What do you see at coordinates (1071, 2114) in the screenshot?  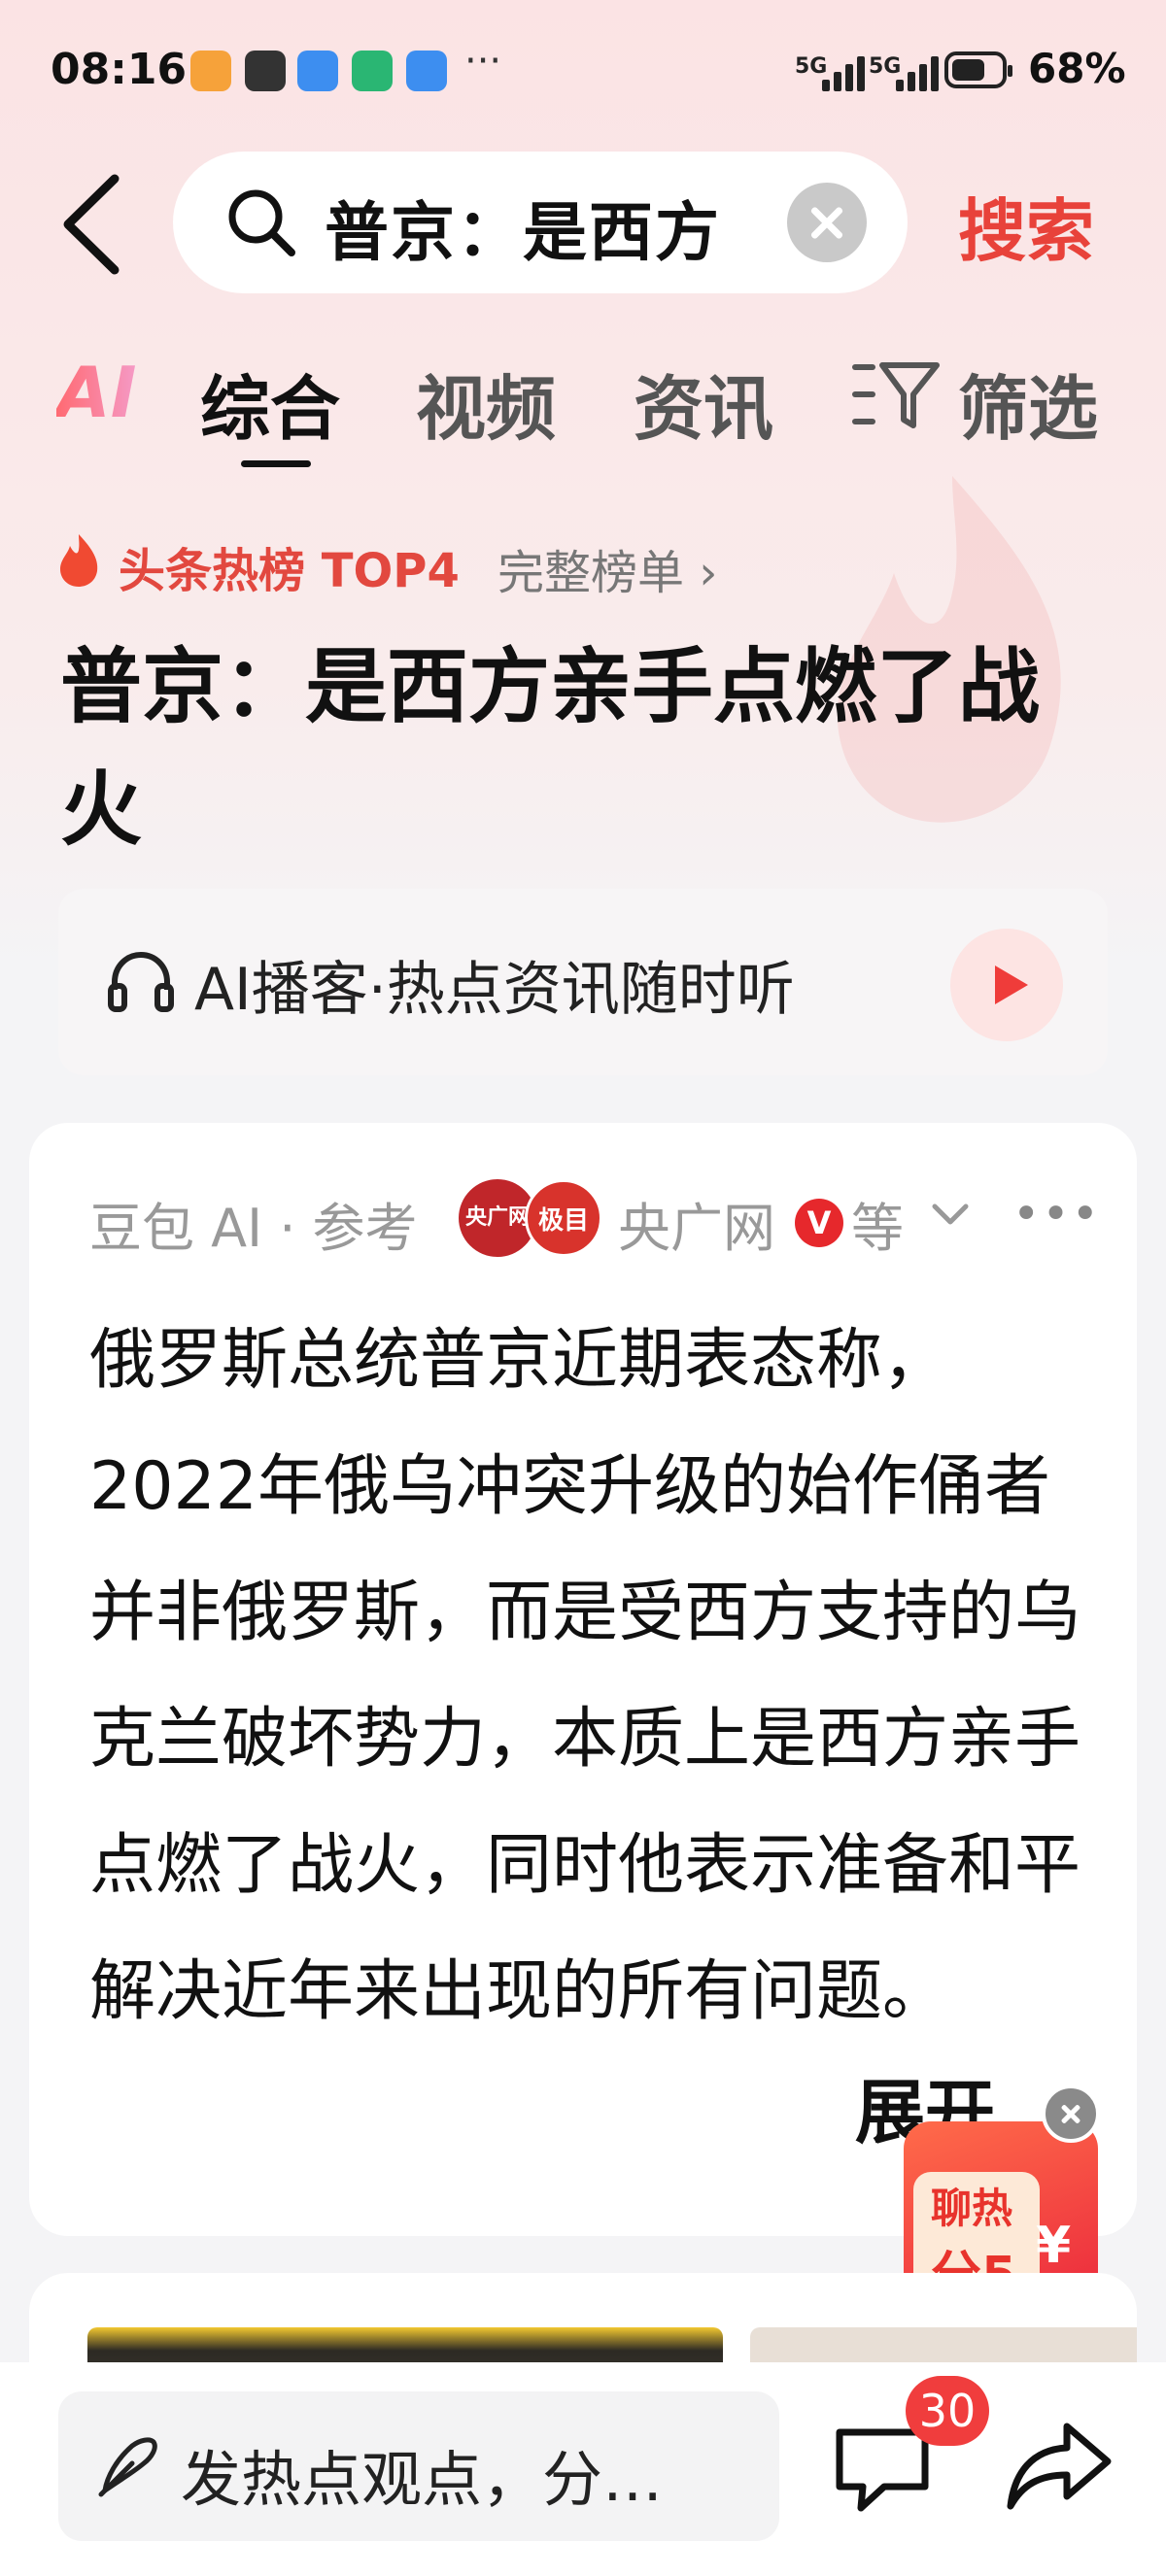 I see `close-promo-button` at bounding box center [1071, 2114].